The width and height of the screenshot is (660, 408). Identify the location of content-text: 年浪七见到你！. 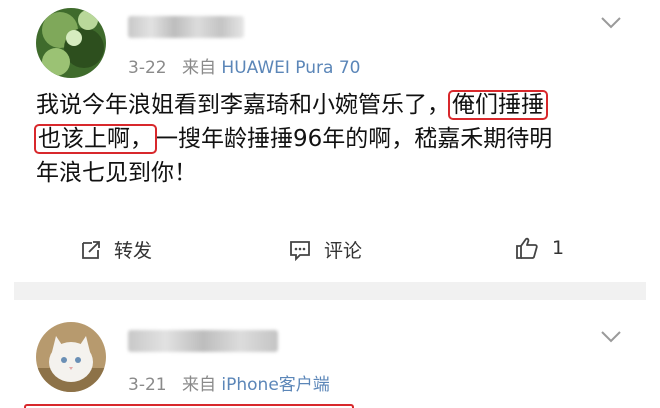
(116, 173).